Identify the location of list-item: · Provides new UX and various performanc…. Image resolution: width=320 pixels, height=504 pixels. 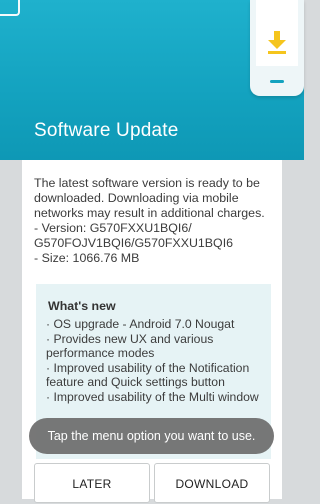
(130, 346).